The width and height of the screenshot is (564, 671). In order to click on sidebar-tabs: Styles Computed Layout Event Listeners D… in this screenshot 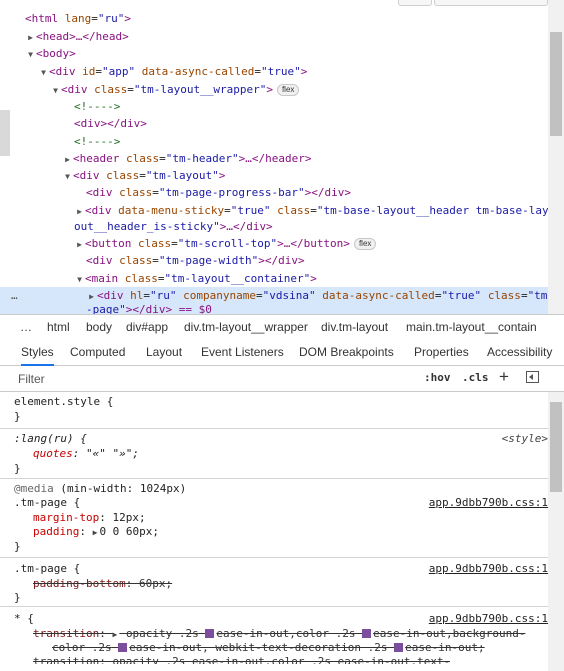, I will do `click(282, 352)`.